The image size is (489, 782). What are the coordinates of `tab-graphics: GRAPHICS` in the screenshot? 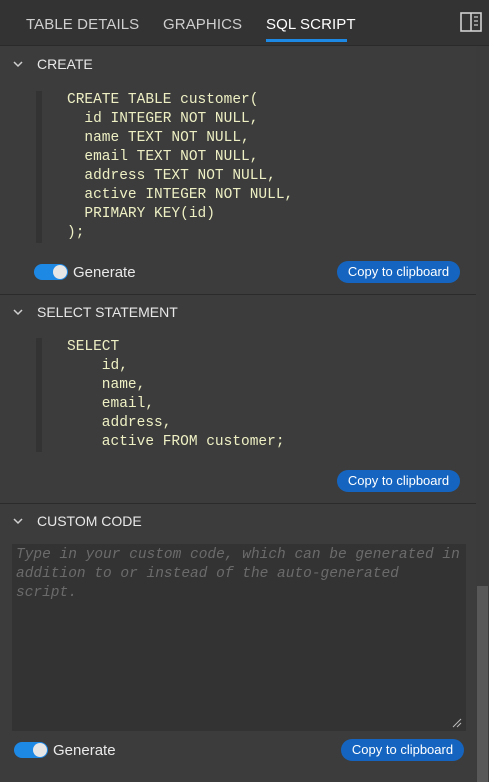 It's located at (202, 24).